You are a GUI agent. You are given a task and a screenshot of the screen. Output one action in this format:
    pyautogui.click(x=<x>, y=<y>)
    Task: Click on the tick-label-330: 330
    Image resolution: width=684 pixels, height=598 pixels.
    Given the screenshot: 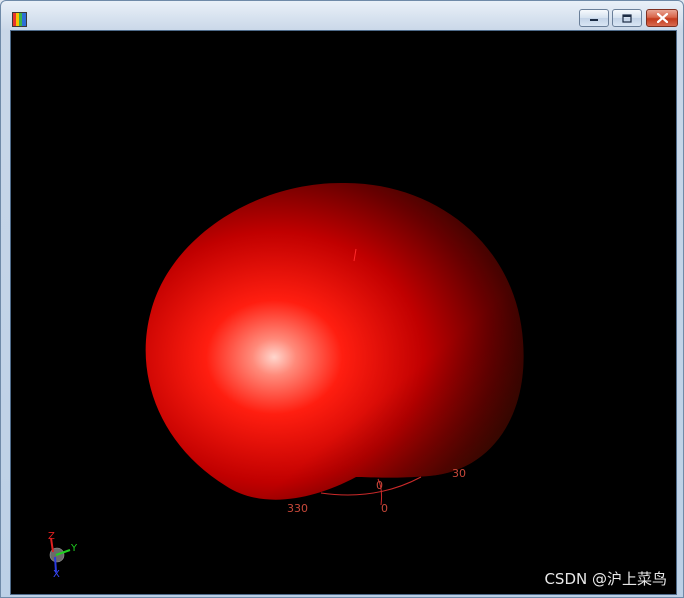 What is the action you would take?
    pyautogui.click(x=297, y=508)
    